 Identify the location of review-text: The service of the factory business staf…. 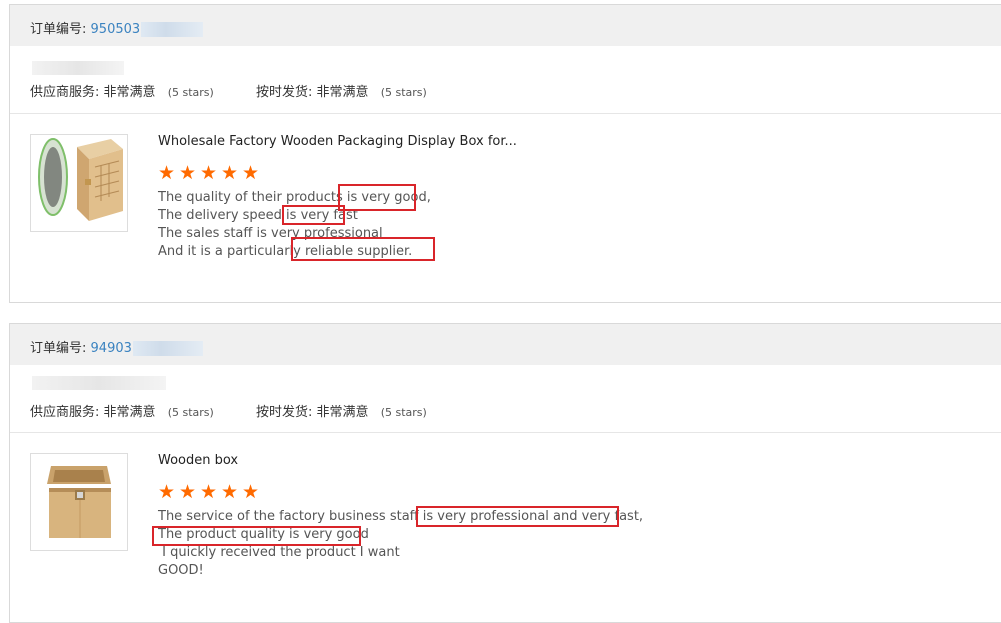
(400, 544).